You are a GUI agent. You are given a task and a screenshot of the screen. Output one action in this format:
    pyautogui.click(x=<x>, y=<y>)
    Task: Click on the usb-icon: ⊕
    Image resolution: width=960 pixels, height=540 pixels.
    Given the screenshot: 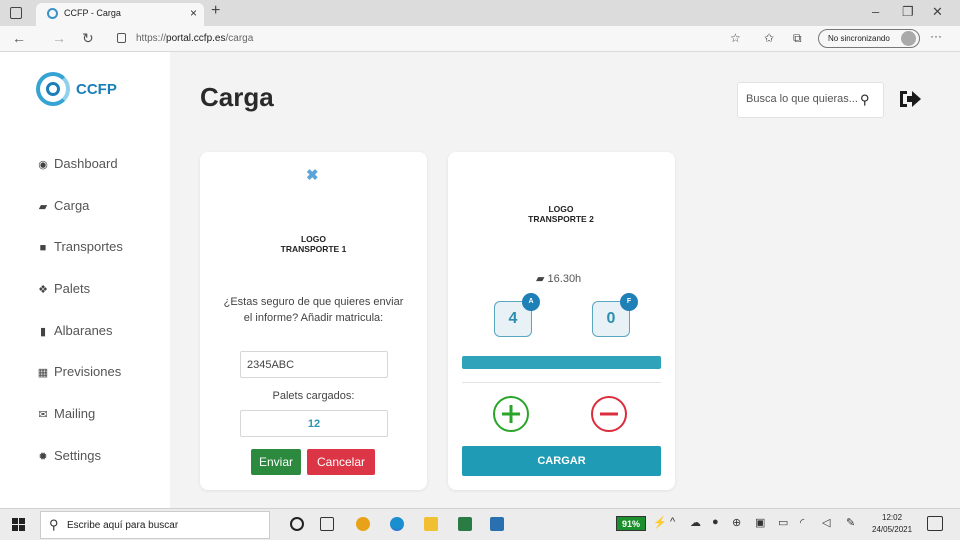 What is the action you would take?
    pyautogui.click(x=736, y=522)
    